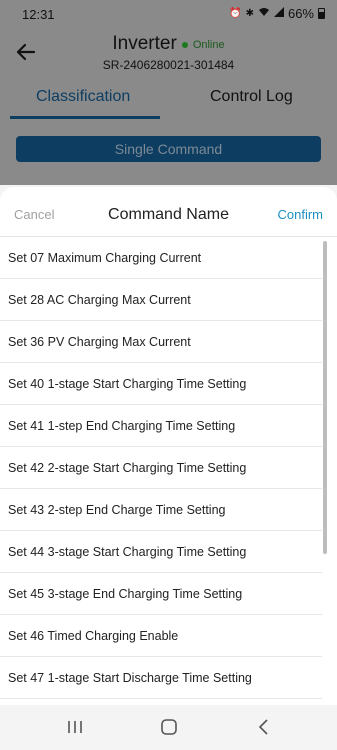  I want to click on status-icons: ⏰ ✱ 66%, so click(277, 13).